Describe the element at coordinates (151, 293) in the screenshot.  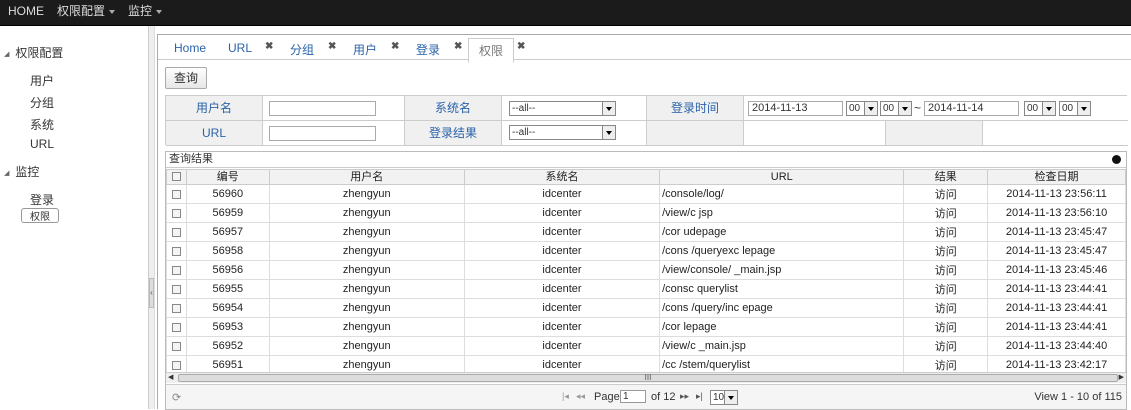
I see `collapse-arrow-icon: ‹` at that location.